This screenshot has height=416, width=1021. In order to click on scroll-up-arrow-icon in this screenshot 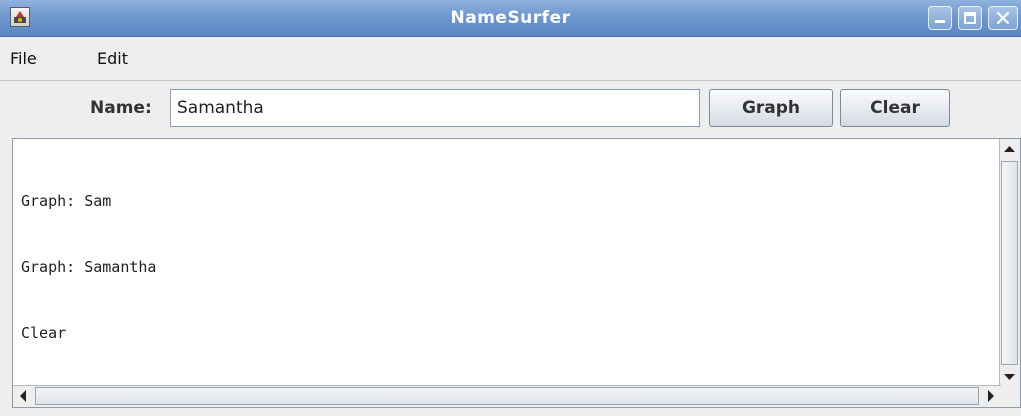, I will do `click(1009, 149)`.